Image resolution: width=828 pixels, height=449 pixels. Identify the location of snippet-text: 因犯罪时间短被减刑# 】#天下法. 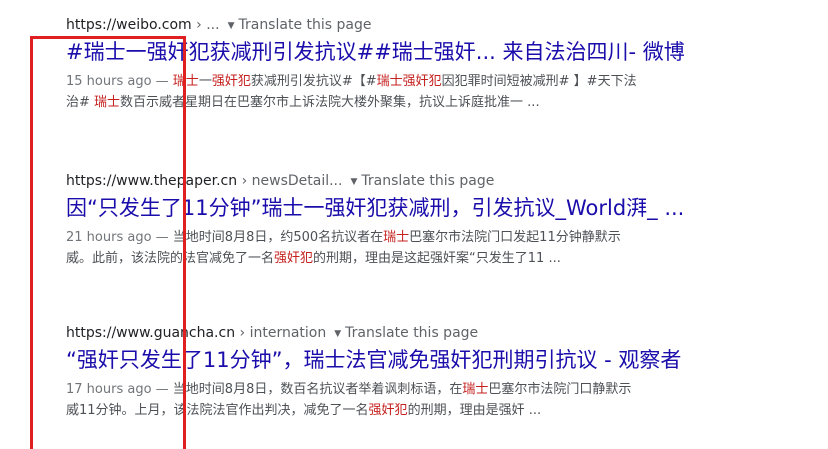
(539, 81).